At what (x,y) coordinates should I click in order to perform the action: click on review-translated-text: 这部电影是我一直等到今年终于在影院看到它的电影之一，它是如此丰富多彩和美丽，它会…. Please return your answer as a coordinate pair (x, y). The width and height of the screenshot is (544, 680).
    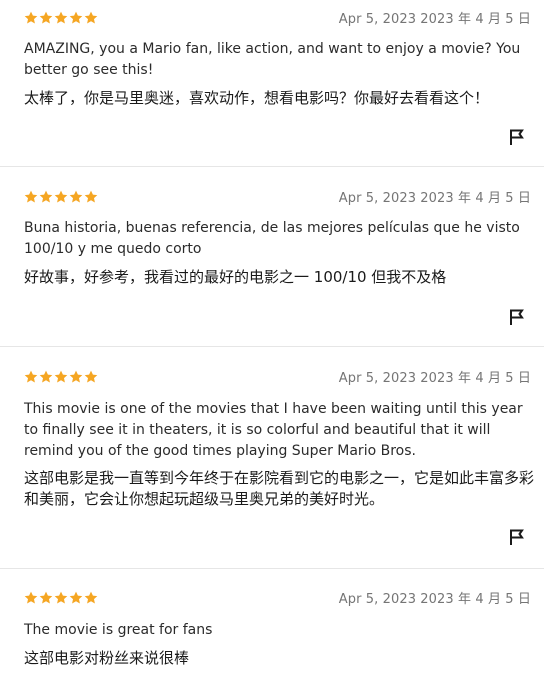
    Looking at the image, I should click on (279, 488).